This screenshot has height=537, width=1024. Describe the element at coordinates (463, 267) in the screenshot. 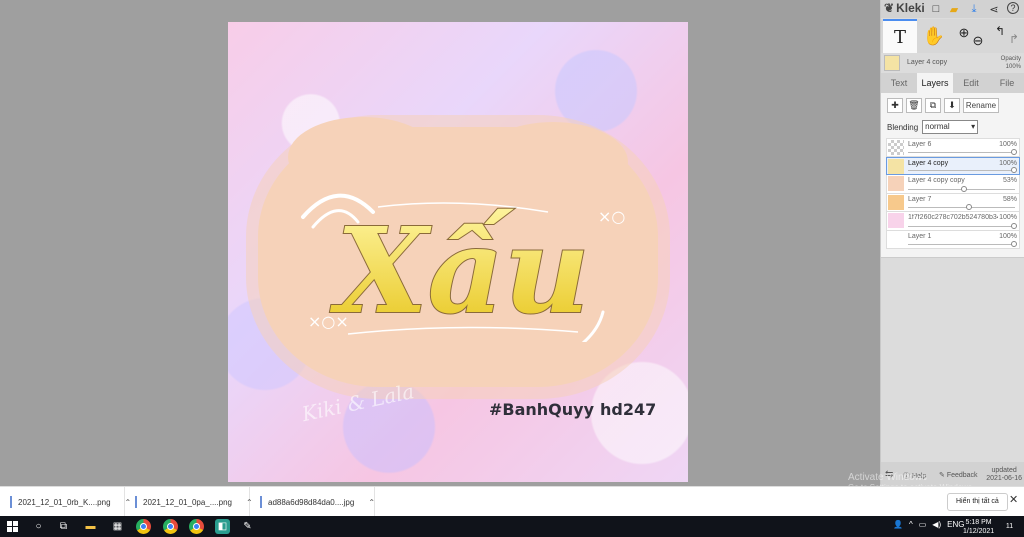

I see `art-lettering: Xấu ×○ ×○×` at that location.